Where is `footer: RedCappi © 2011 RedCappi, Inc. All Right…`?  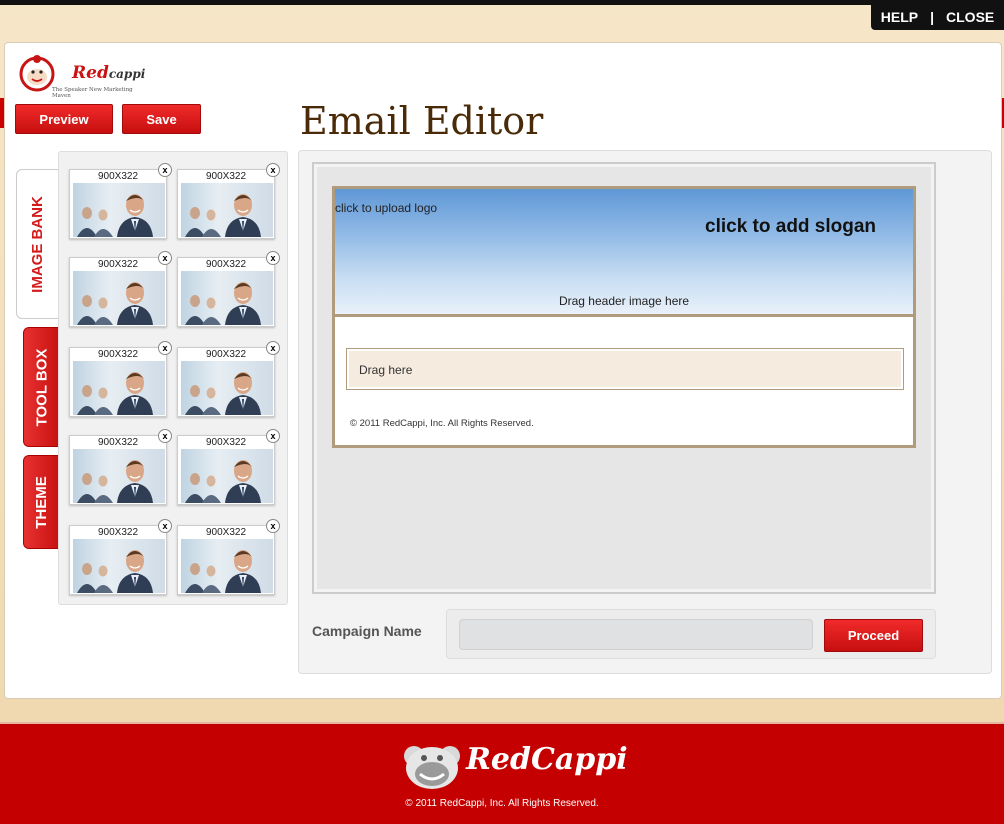 footer: RedCappi © 2011 RedCappi, Inc. All Right… is located at coordinates (502, 773).